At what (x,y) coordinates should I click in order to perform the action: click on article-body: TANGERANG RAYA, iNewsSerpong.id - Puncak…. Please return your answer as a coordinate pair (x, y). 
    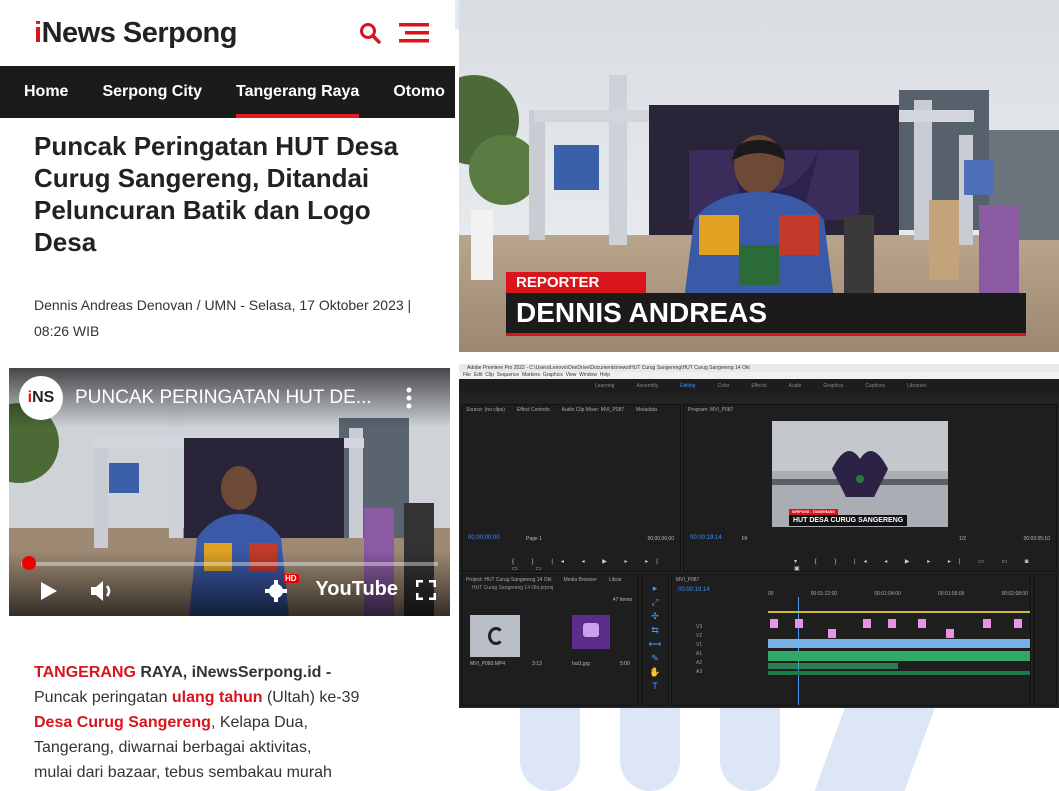
    Looking at the image, I should click on (244, 722).